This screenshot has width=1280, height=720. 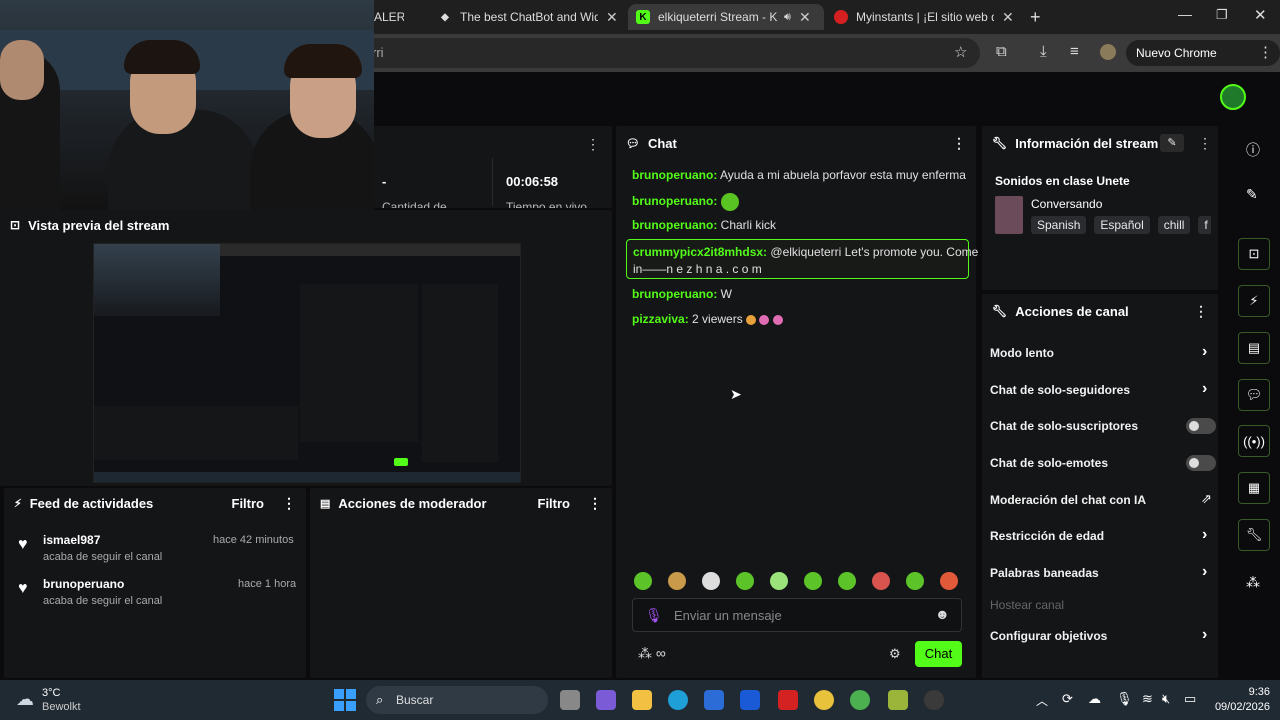 What do you see at coordinates (1064, 426) in the screenshot?
I see `action-subscribers-only: Chat de solo-suscriptores` at bounding box center [1064, 426].